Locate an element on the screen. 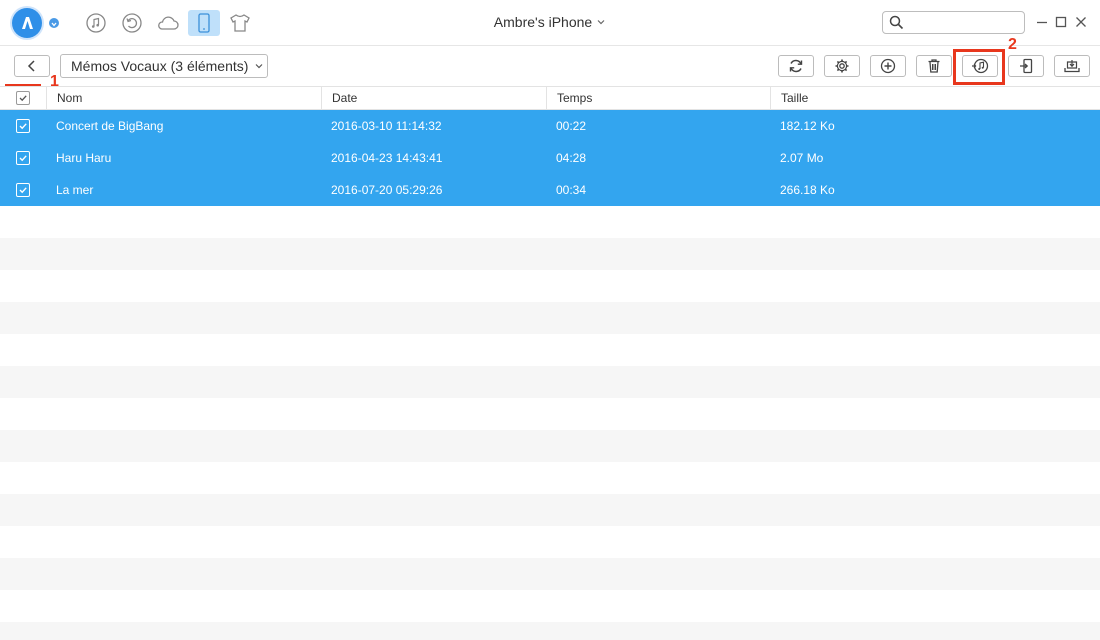 The height and width of the screenshot is (640, 1100). history-icon is located at coordinates (132, 23).